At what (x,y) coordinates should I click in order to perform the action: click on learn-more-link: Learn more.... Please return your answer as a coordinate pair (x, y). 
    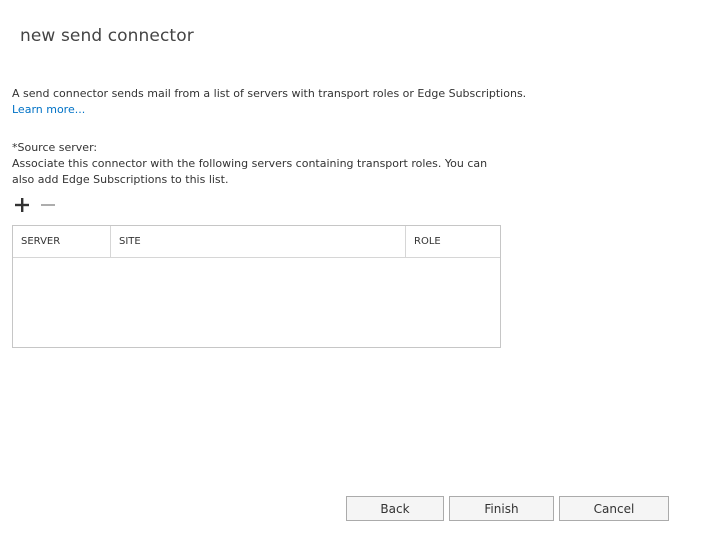
    Looking at the image, I should click on (269, 110).